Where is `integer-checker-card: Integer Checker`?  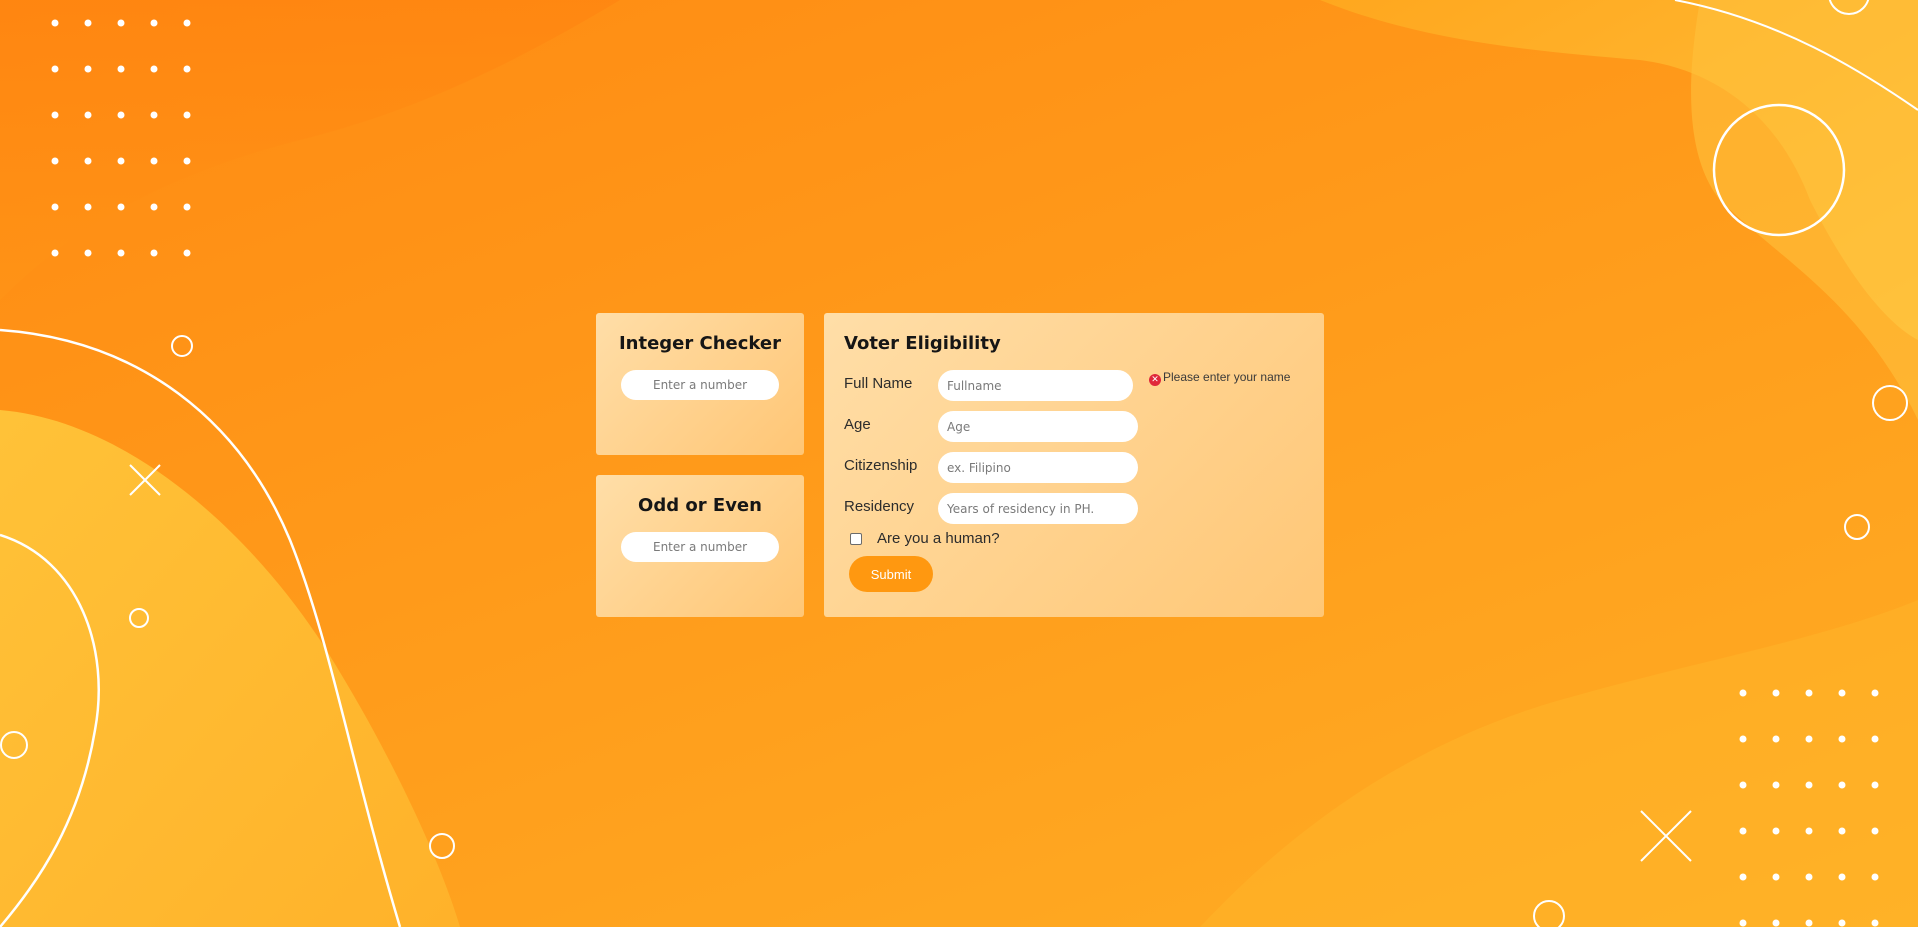
integer-checker-card: Integer Checker is located at coordinates (700, 384).